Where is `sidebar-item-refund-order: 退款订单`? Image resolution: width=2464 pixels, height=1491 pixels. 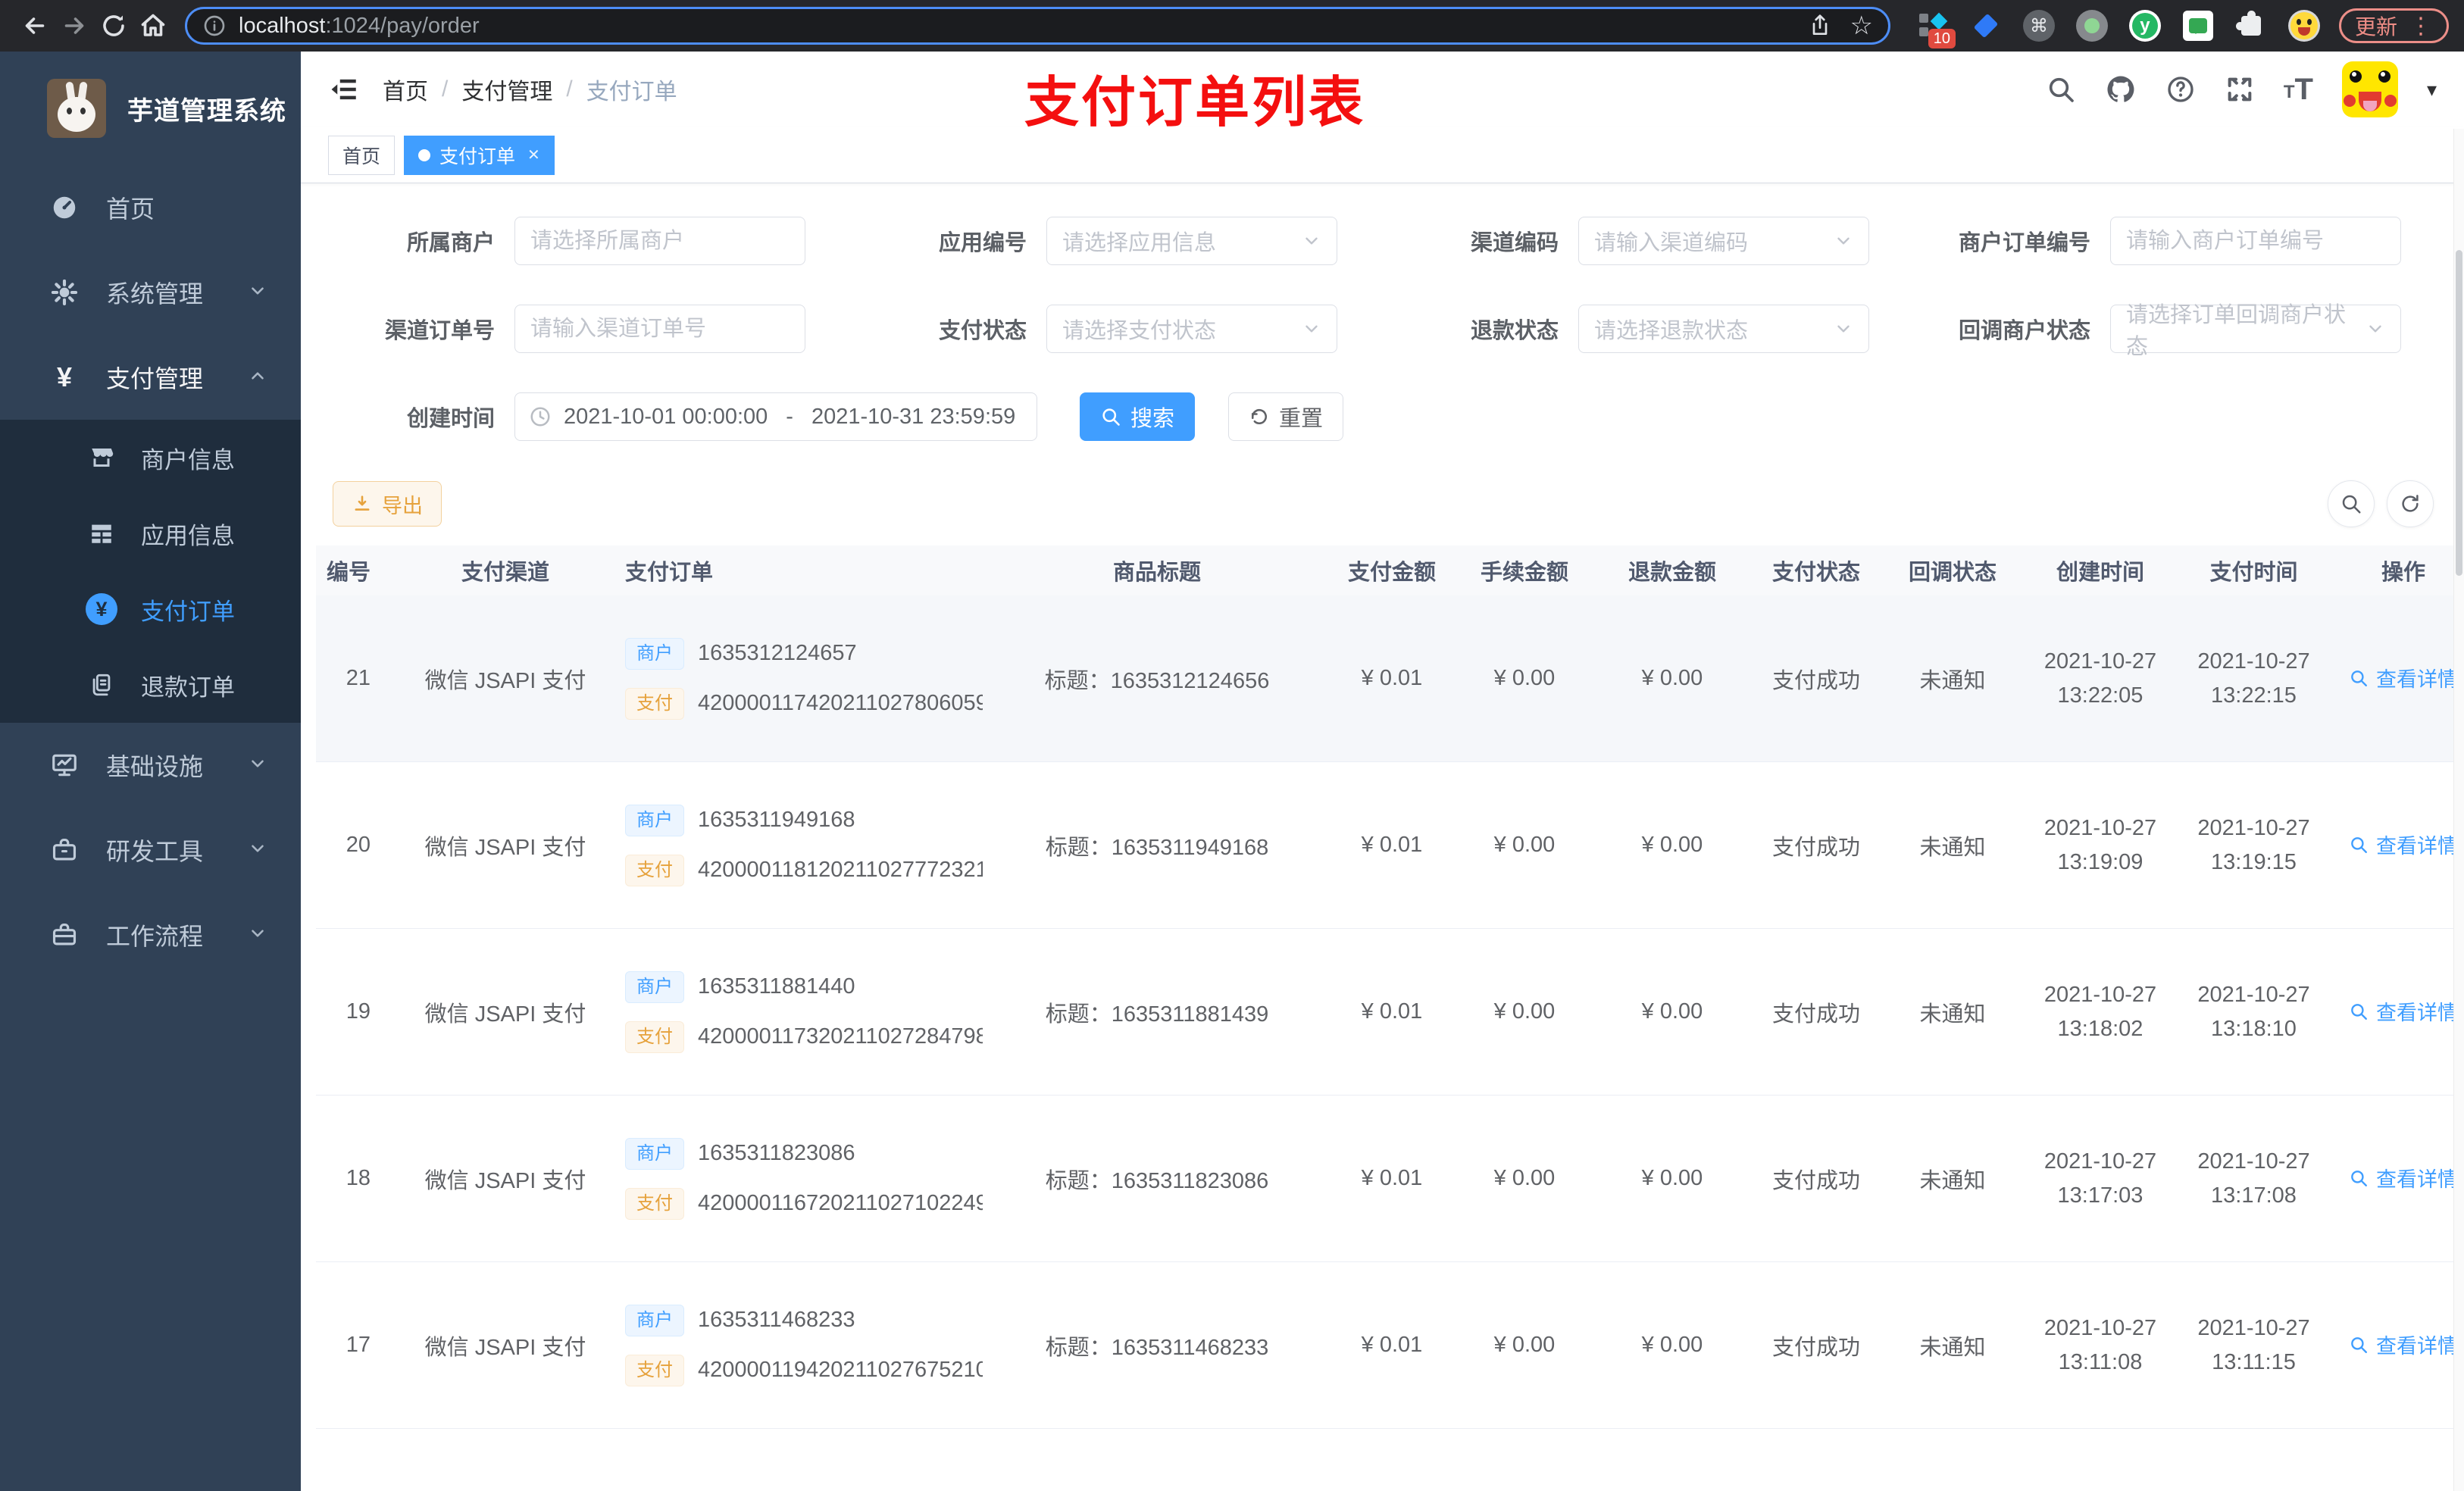 sidebar-item-refund-order: 退款订单 is located at coordinates (150, 685).